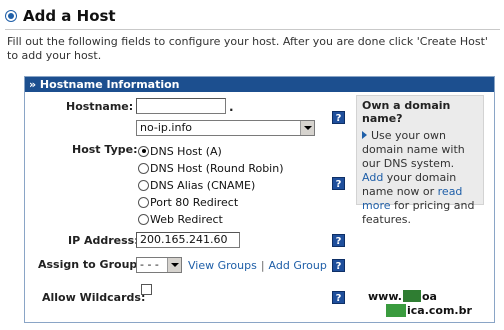  Describe the element at coordinates (372, 177) in the screenshot. I see `add-domain-link: Add` at that location.